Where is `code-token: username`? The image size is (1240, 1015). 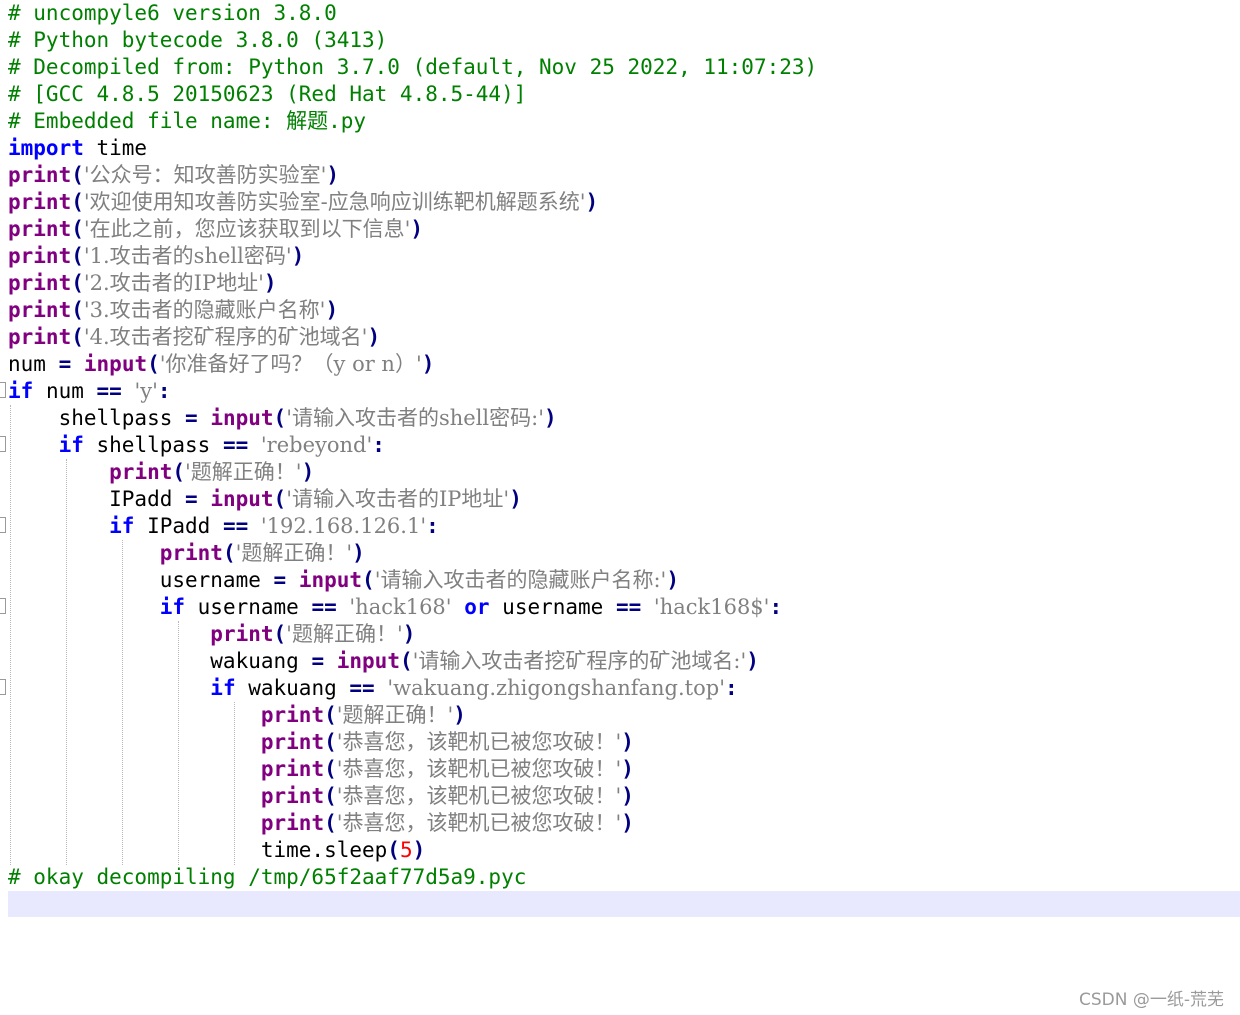 code-token: username is located at coordinates (141, 580).